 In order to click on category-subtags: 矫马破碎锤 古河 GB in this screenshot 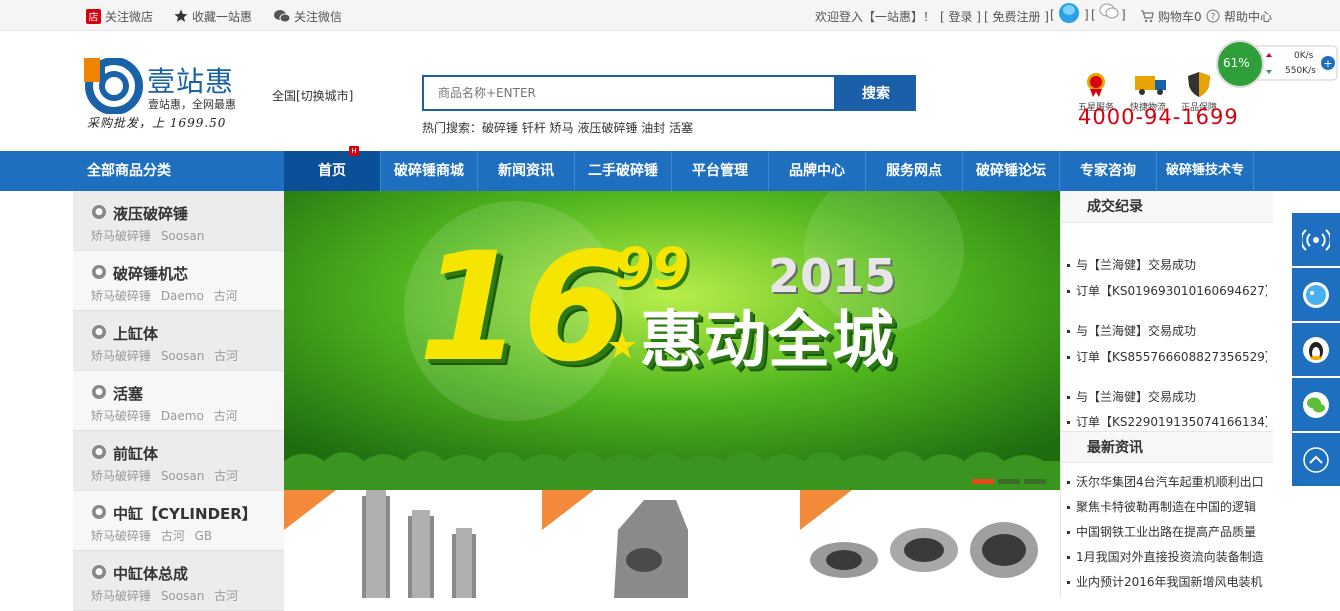, I will do `click(151, 535)`.